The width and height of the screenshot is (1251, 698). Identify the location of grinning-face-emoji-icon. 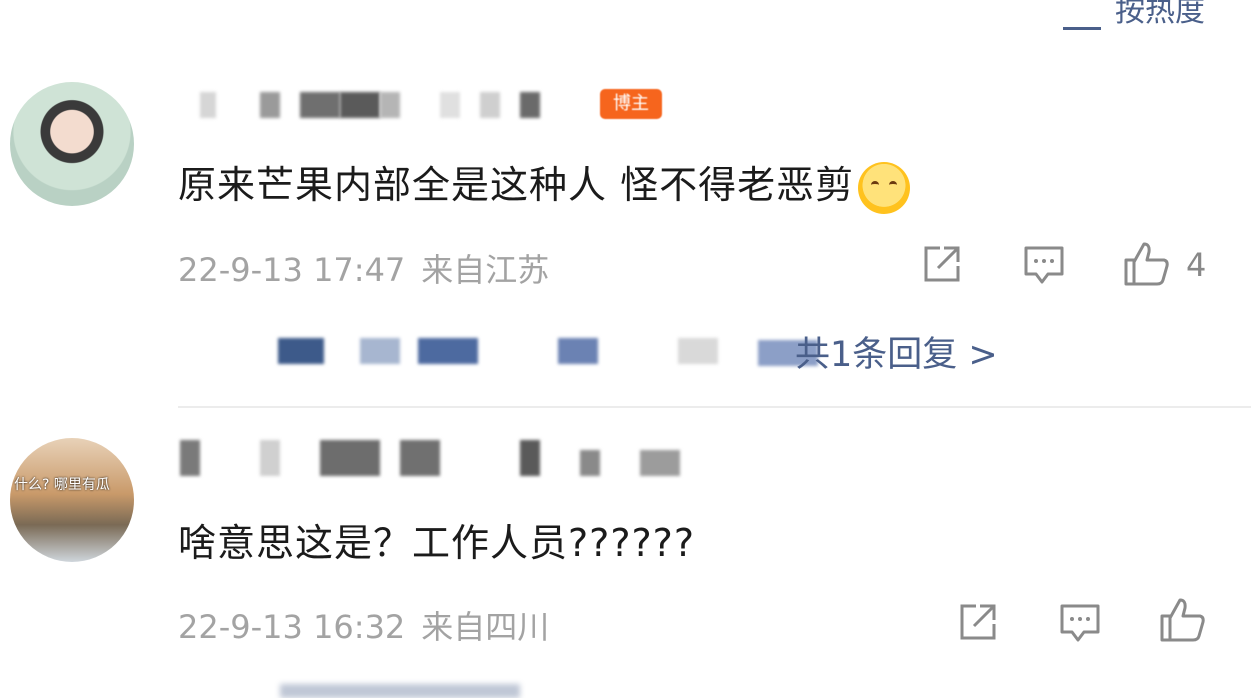
(884, 187).